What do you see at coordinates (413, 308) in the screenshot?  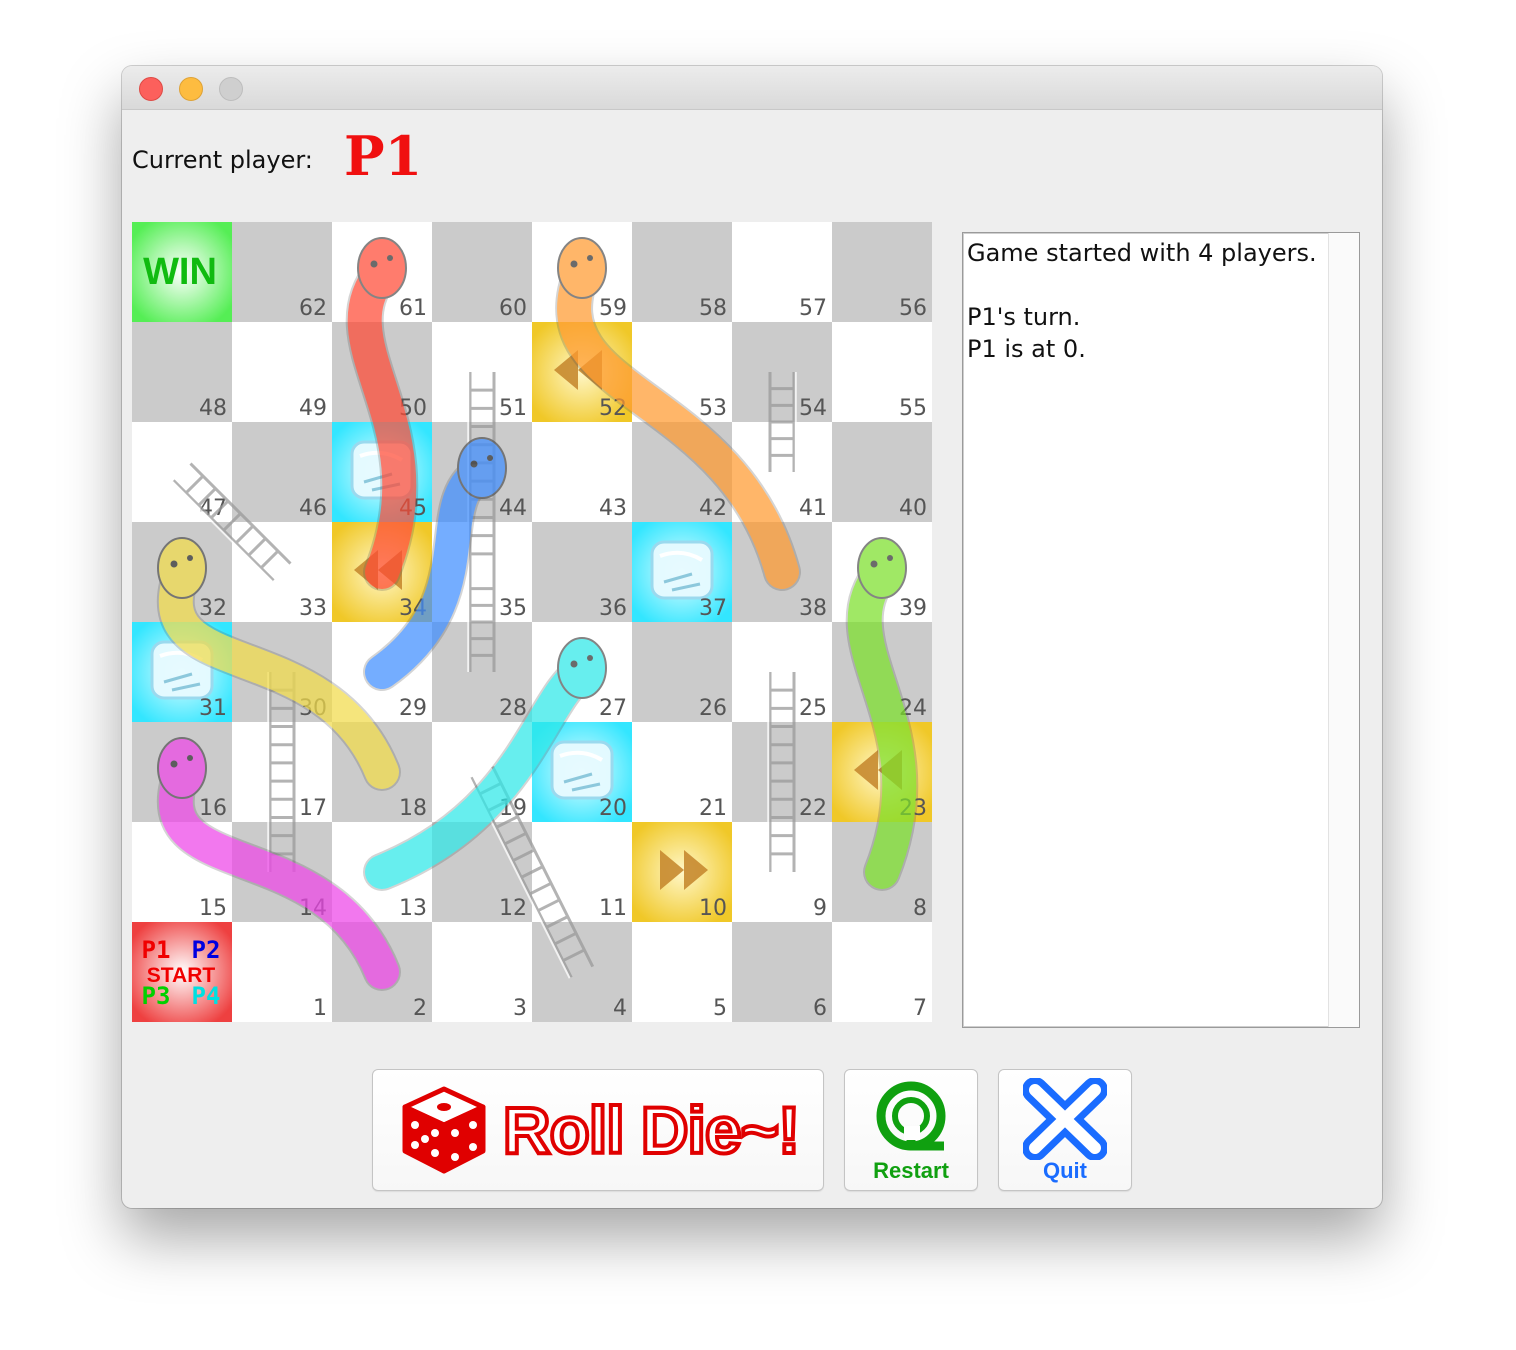 I see `cell-number: 61` at bounding box center [413, 308].